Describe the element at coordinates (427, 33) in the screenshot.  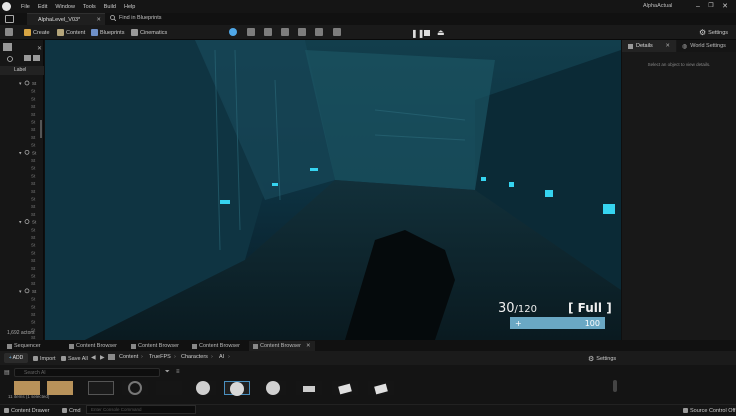
I see `stop-icon` at that location.